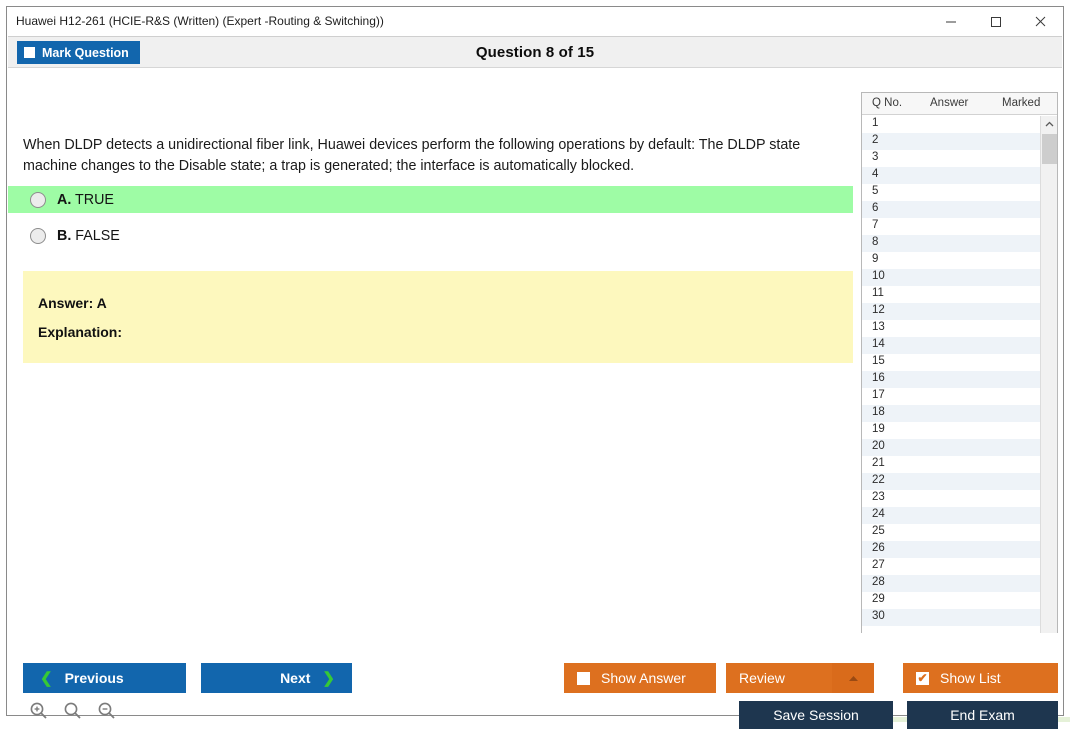 This screenshot has height=735, width=1075. I want to click on table-row: 23, so click(951, 498).